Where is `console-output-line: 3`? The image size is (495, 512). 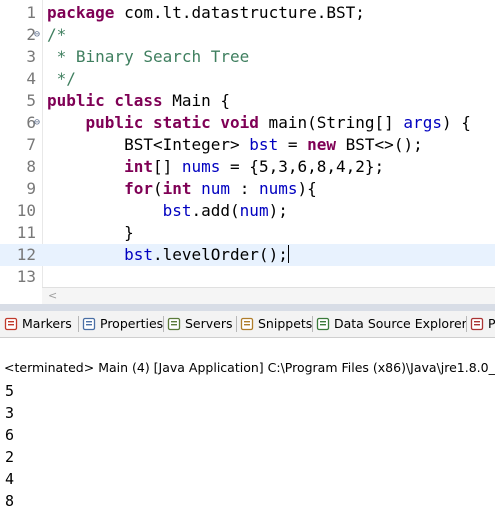
console-output-line: 3 is located at coordinates (10, 413).